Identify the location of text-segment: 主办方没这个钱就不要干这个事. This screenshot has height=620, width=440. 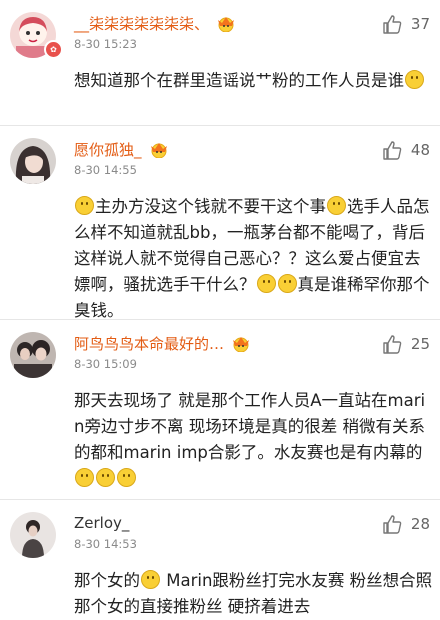
(210, 206).